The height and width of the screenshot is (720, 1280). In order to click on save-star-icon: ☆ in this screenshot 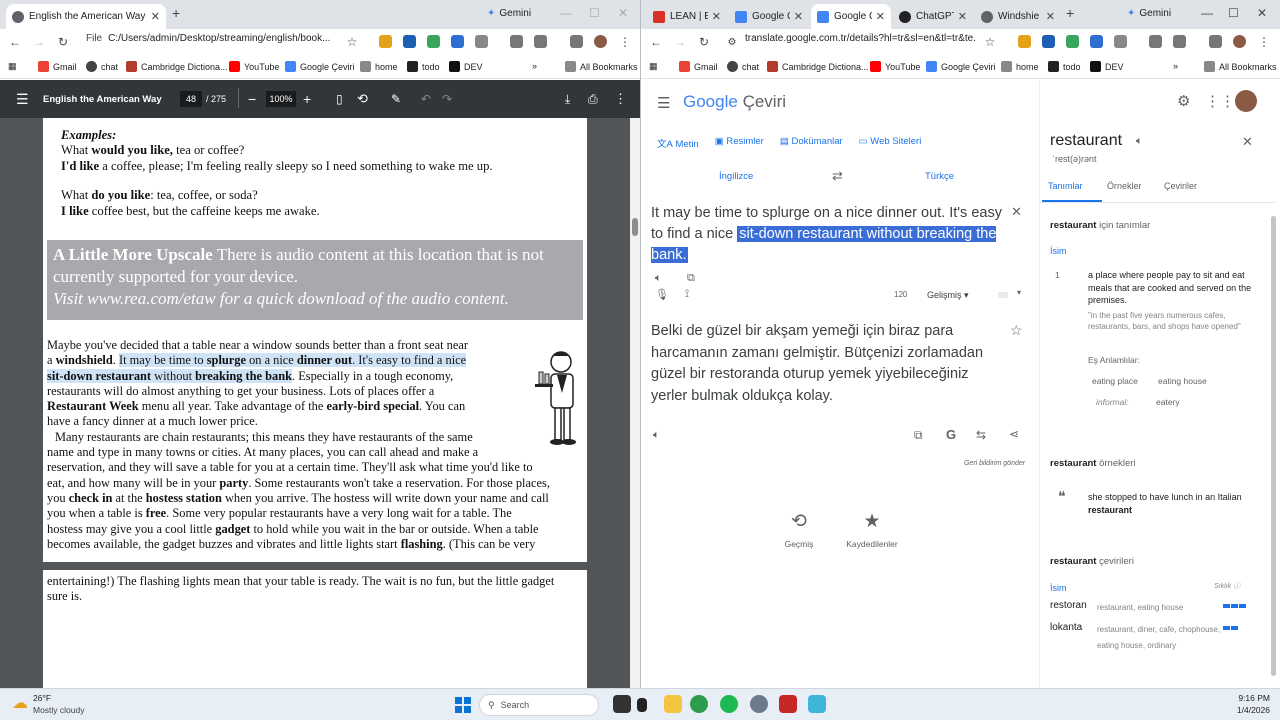, I will do `click(1016, 330)`.